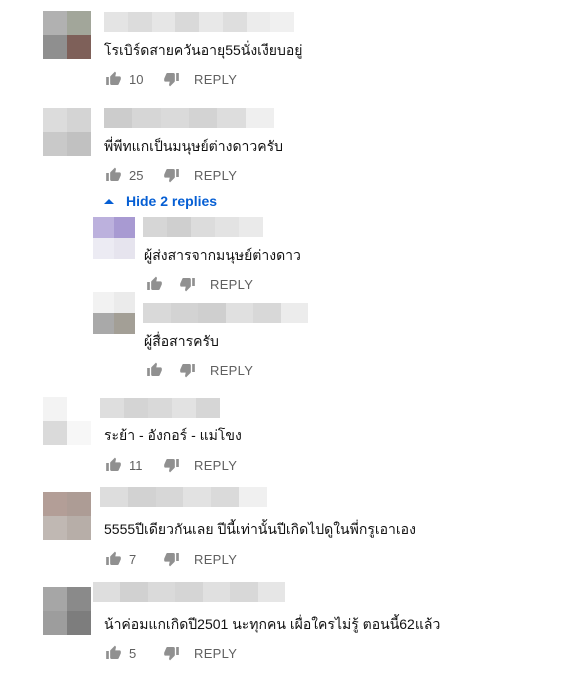 The image size is (579, 675). I want to click on like-count: 25, so click(136, 175).